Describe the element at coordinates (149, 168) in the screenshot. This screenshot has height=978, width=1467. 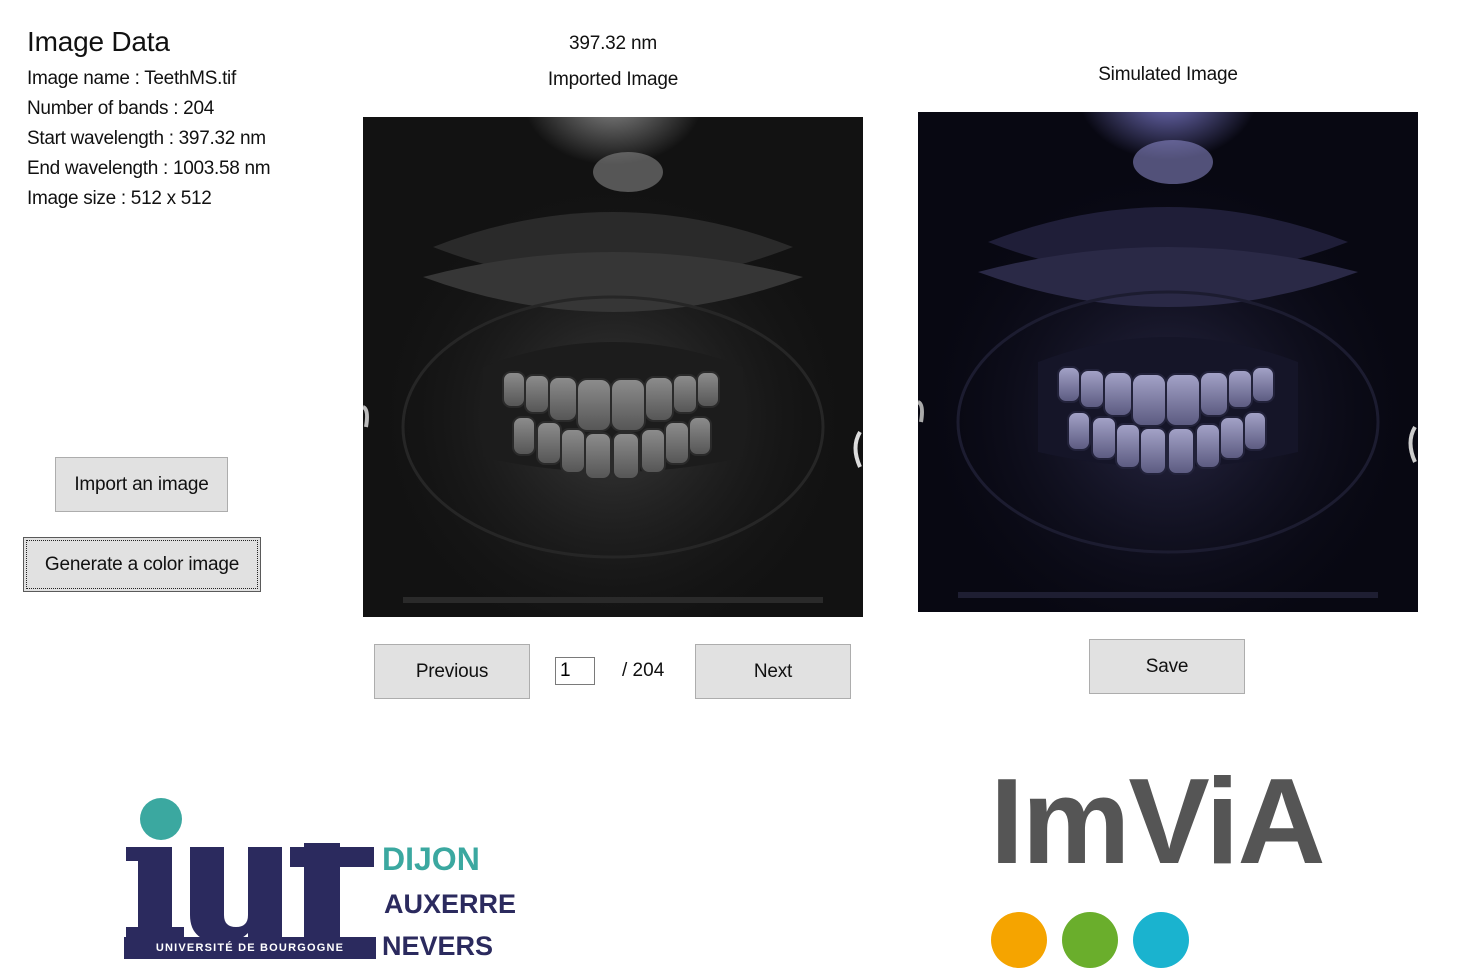
I see `end-wavelength-text: End wavelength : 1003.58 nm` at that location.